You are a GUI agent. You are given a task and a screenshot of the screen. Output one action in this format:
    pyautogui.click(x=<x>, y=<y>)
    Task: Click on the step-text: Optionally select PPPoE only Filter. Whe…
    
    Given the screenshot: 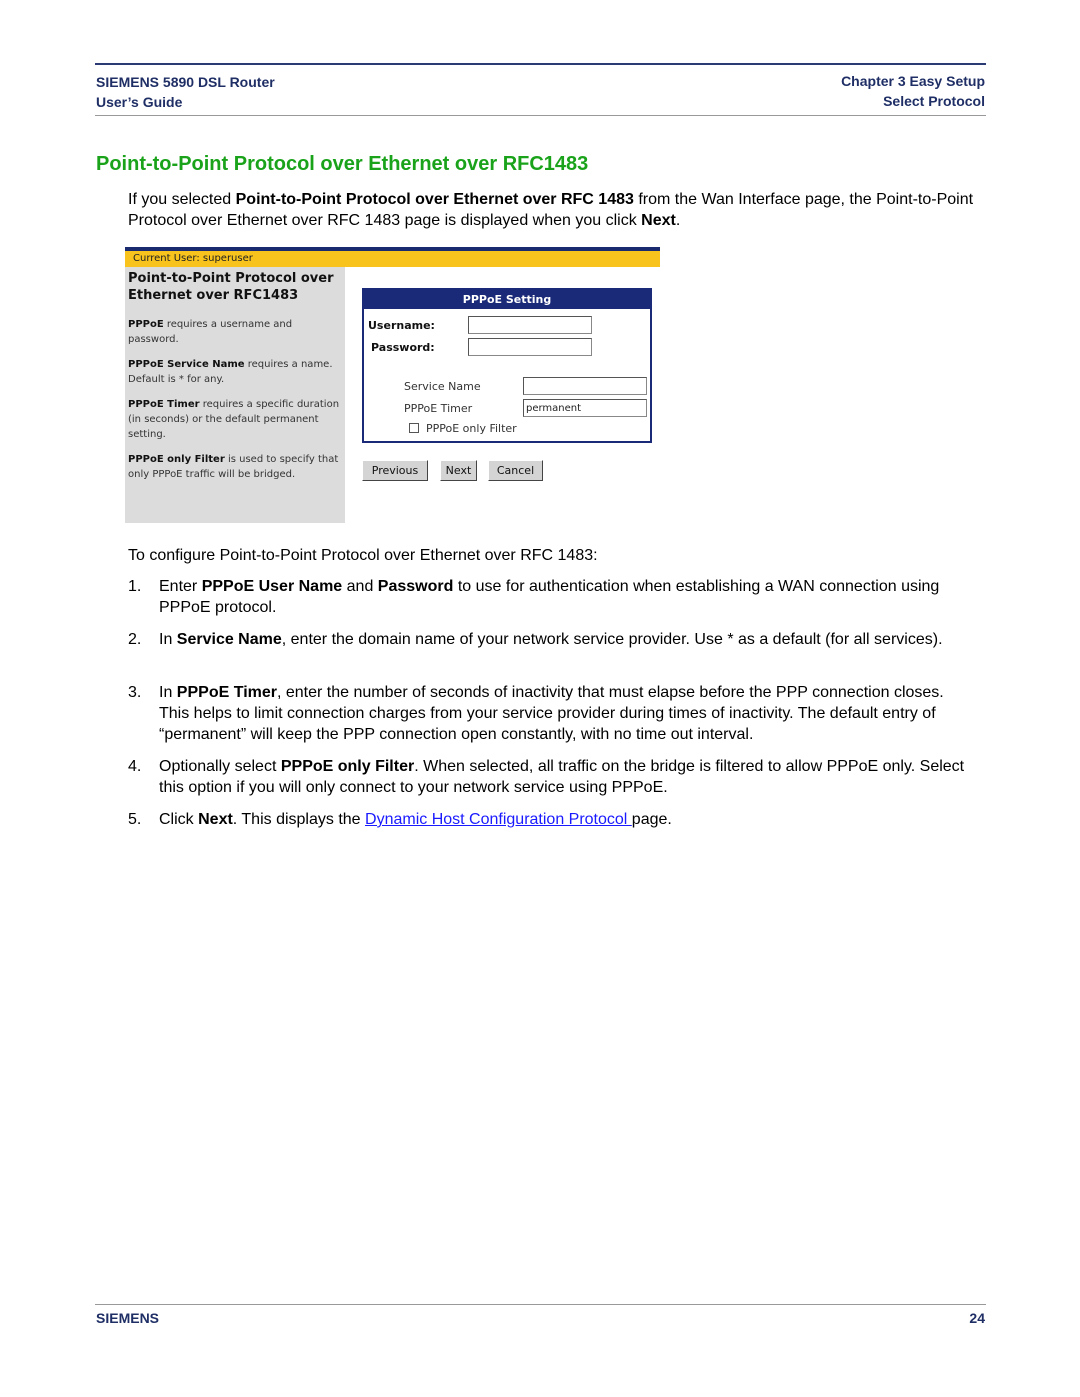 What is the action you would take?
    pyautogui.click(x=553, y=777)
    